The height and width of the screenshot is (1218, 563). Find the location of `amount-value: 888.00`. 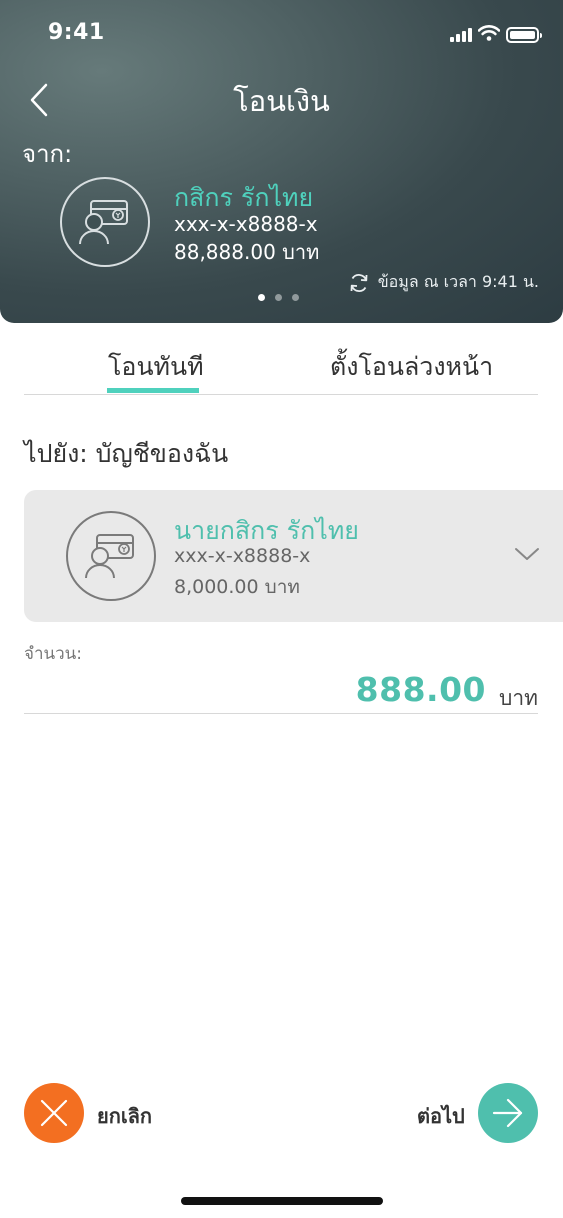

amount-value: 888.00 is located at coordinates (421, 689).